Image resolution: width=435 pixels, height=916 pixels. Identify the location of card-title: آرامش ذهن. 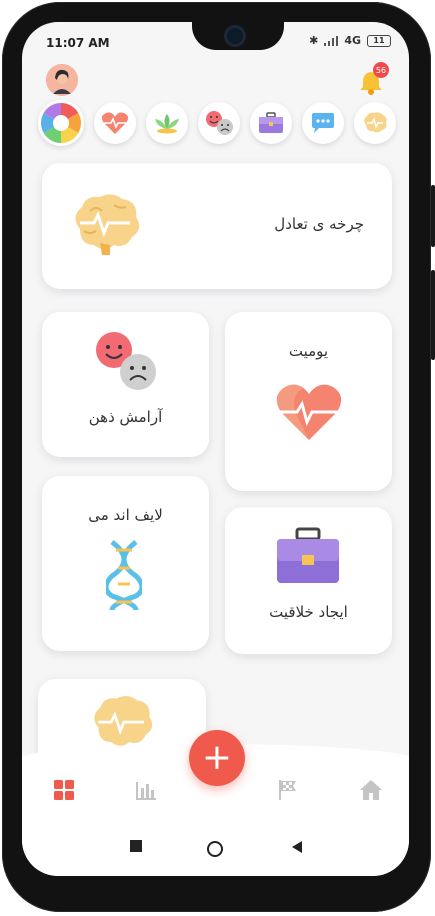
(125, 417).